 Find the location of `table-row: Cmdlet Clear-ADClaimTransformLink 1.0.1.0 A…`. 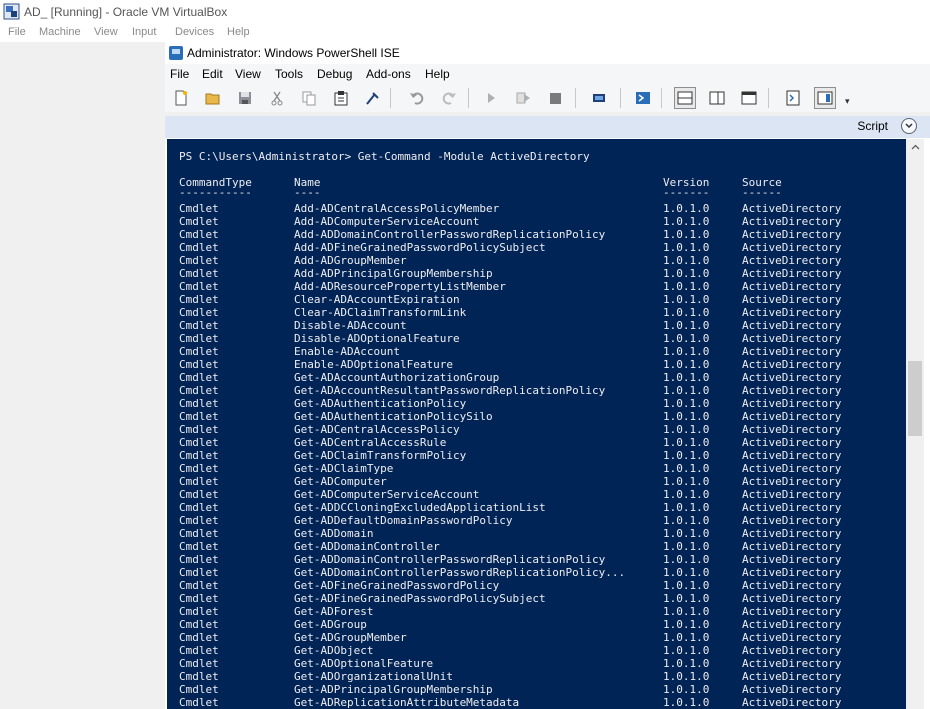

table-row: Cmdlet Clear-ADClaimTransformLink 1.0.1.0 A… is located at coordinates (536, 312).